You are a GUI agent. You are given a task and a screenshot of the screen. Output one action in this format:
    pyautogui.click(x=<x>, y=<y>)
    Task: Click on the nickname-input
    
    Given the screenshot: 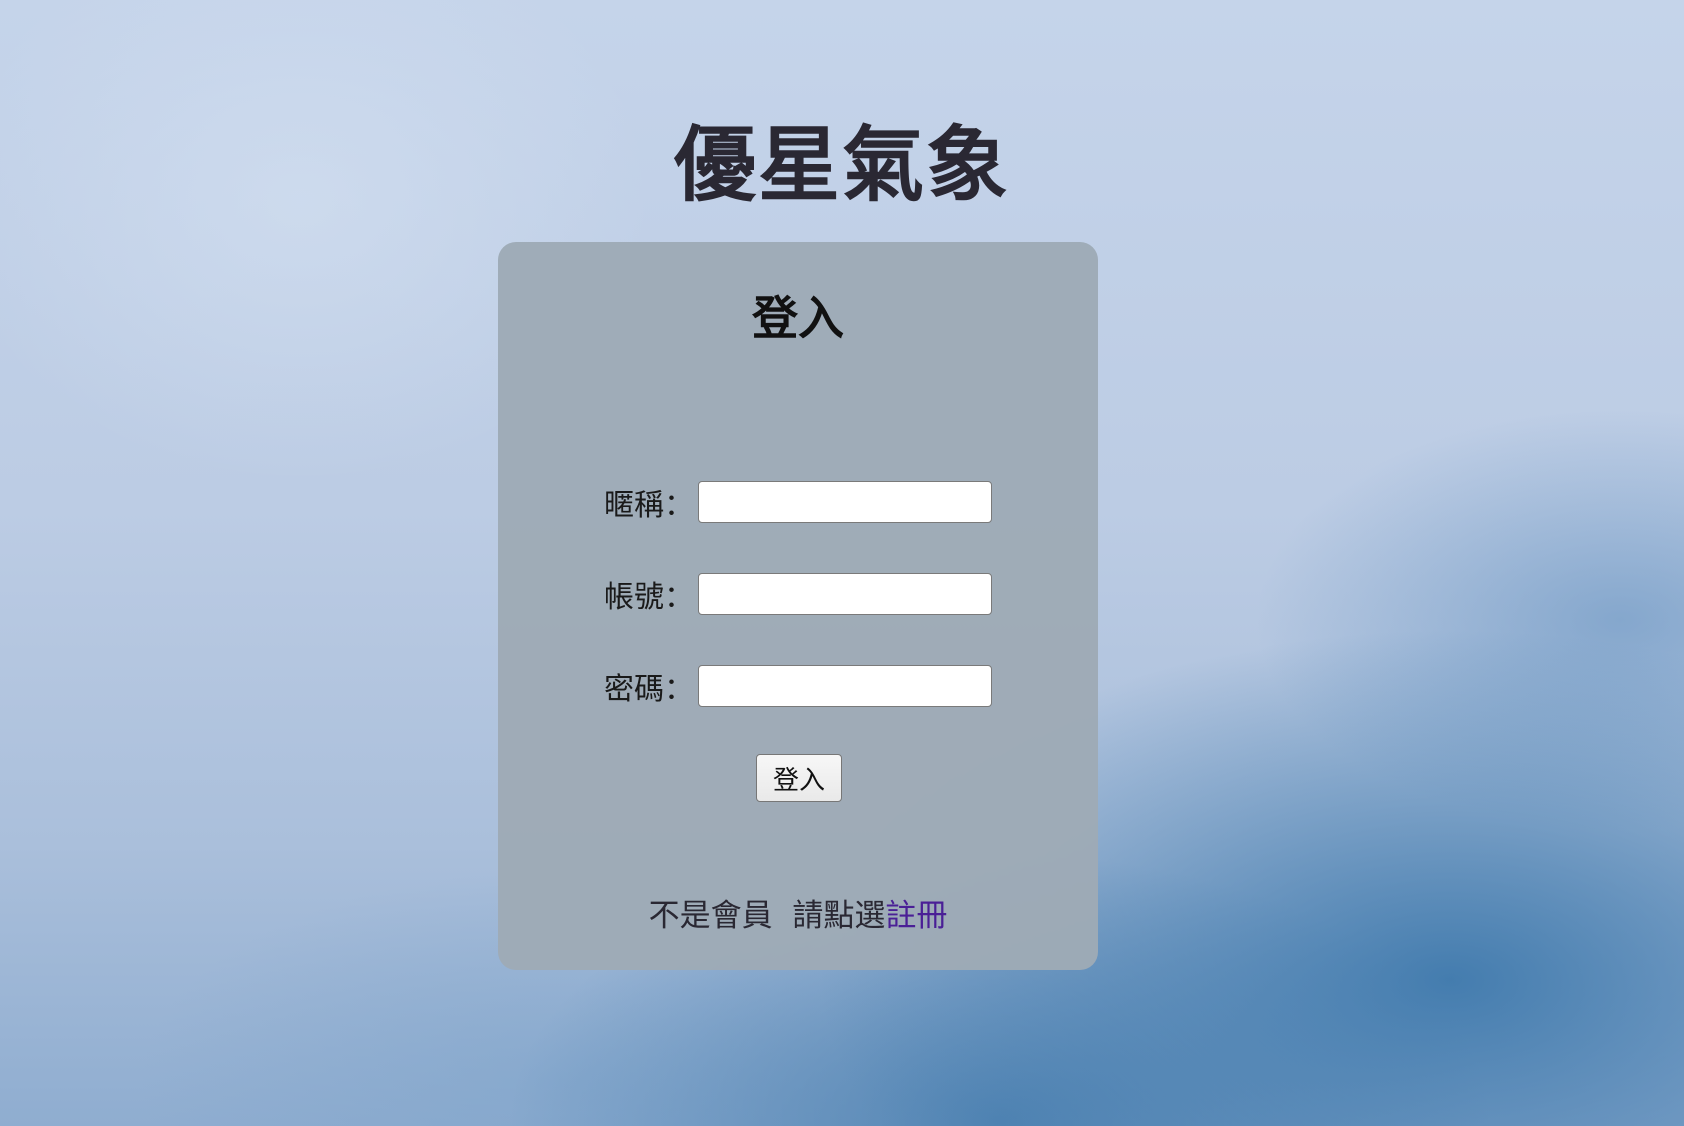 What is the action you would take?
    pyautogui.click(x=845, y=502)
    